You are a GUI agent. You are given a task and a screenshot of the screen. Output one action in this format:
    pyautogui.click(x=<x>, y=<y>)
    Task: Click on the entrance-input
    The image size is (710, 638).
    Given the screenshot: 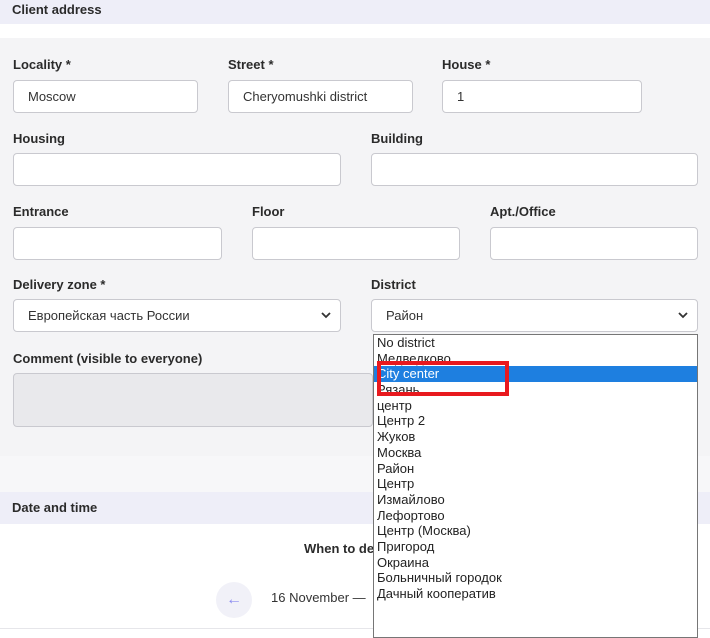 What is the action you would take?
    pyautogui.click(x=117, y=243)
    